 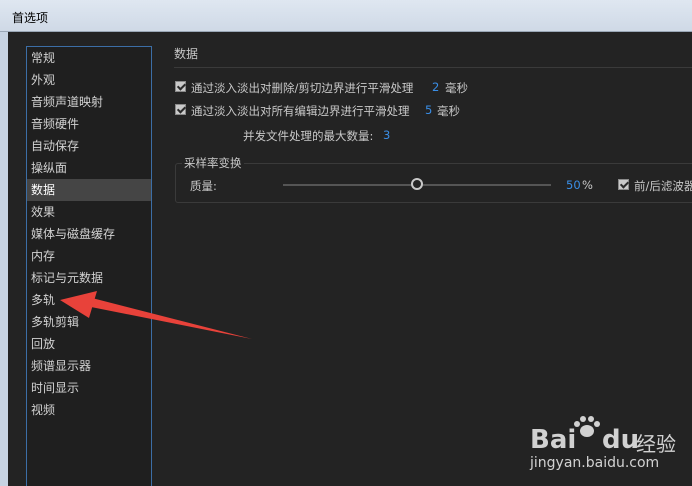 I want to click on watermark-url: jingyan.baidu.com, so click(x=595, y=463).